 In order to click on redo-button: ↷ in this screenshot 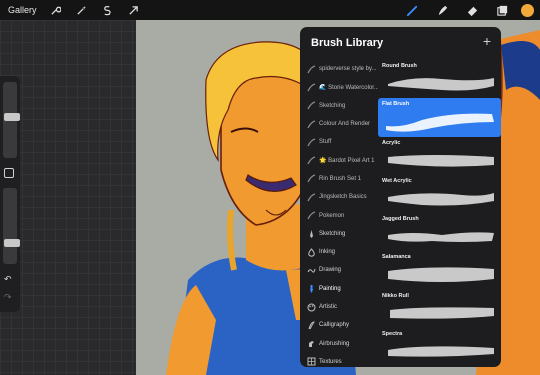, I will do `click(8, 297)`.